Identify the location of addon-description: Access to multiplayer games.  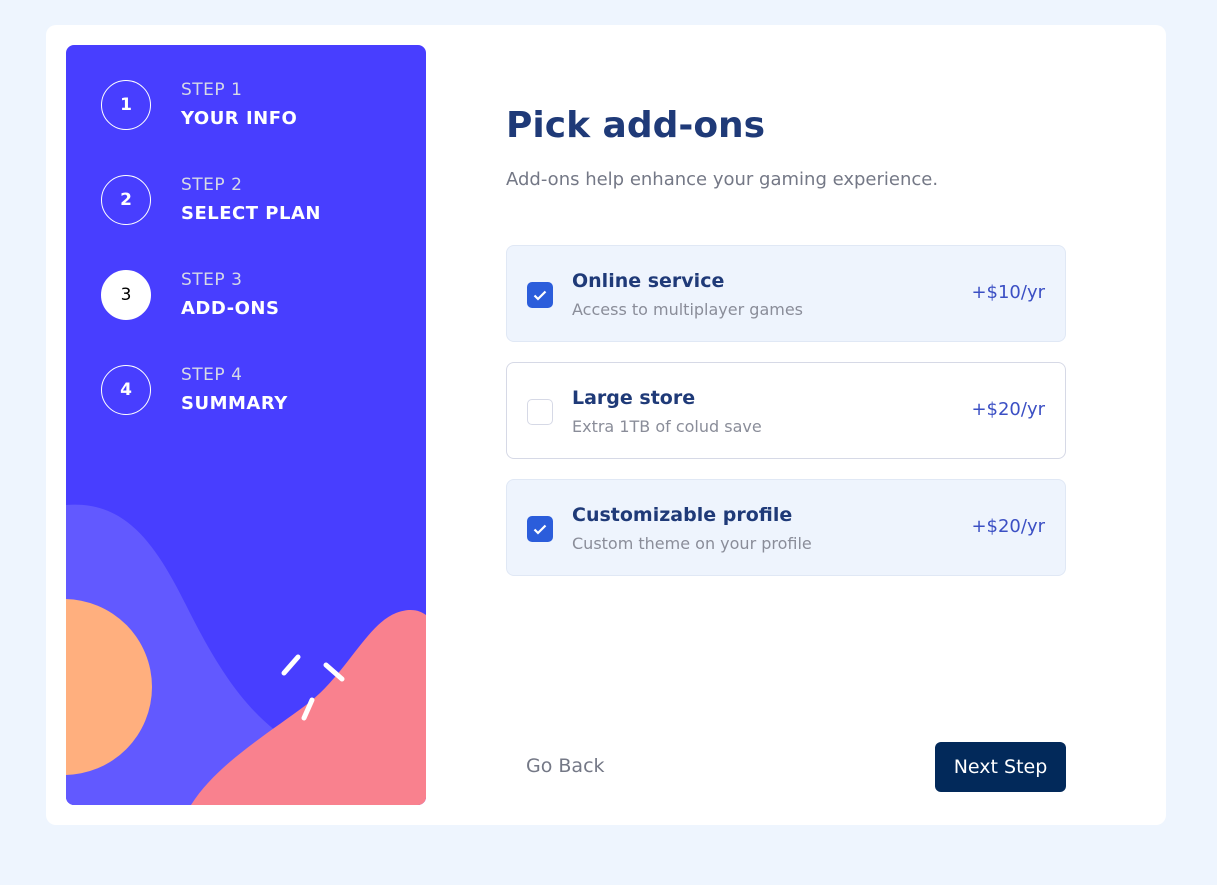
(688, 309).